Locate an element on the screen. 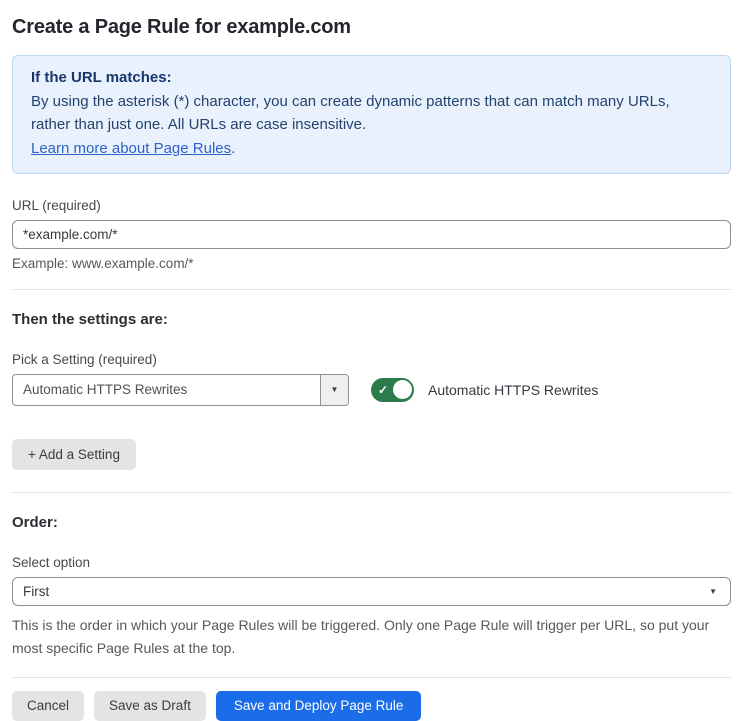 The image size is (743, 721). cancel-button: Cancel is located at coordinates (48, 706).